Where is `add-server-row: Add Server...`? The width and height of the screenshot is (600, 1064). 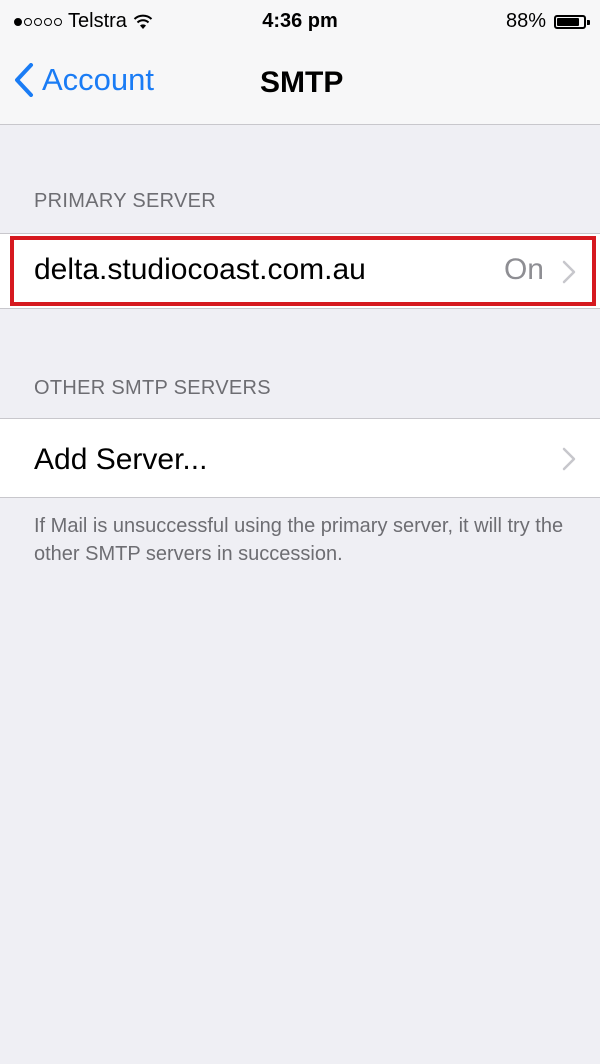 add-server-row: Add Server... is located at coordinates (300, 458).